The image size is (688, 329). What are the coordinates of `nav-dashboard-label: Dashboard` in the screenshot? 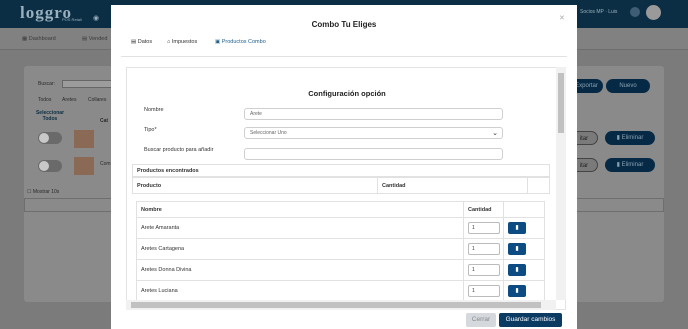 It's located at (42, 39).